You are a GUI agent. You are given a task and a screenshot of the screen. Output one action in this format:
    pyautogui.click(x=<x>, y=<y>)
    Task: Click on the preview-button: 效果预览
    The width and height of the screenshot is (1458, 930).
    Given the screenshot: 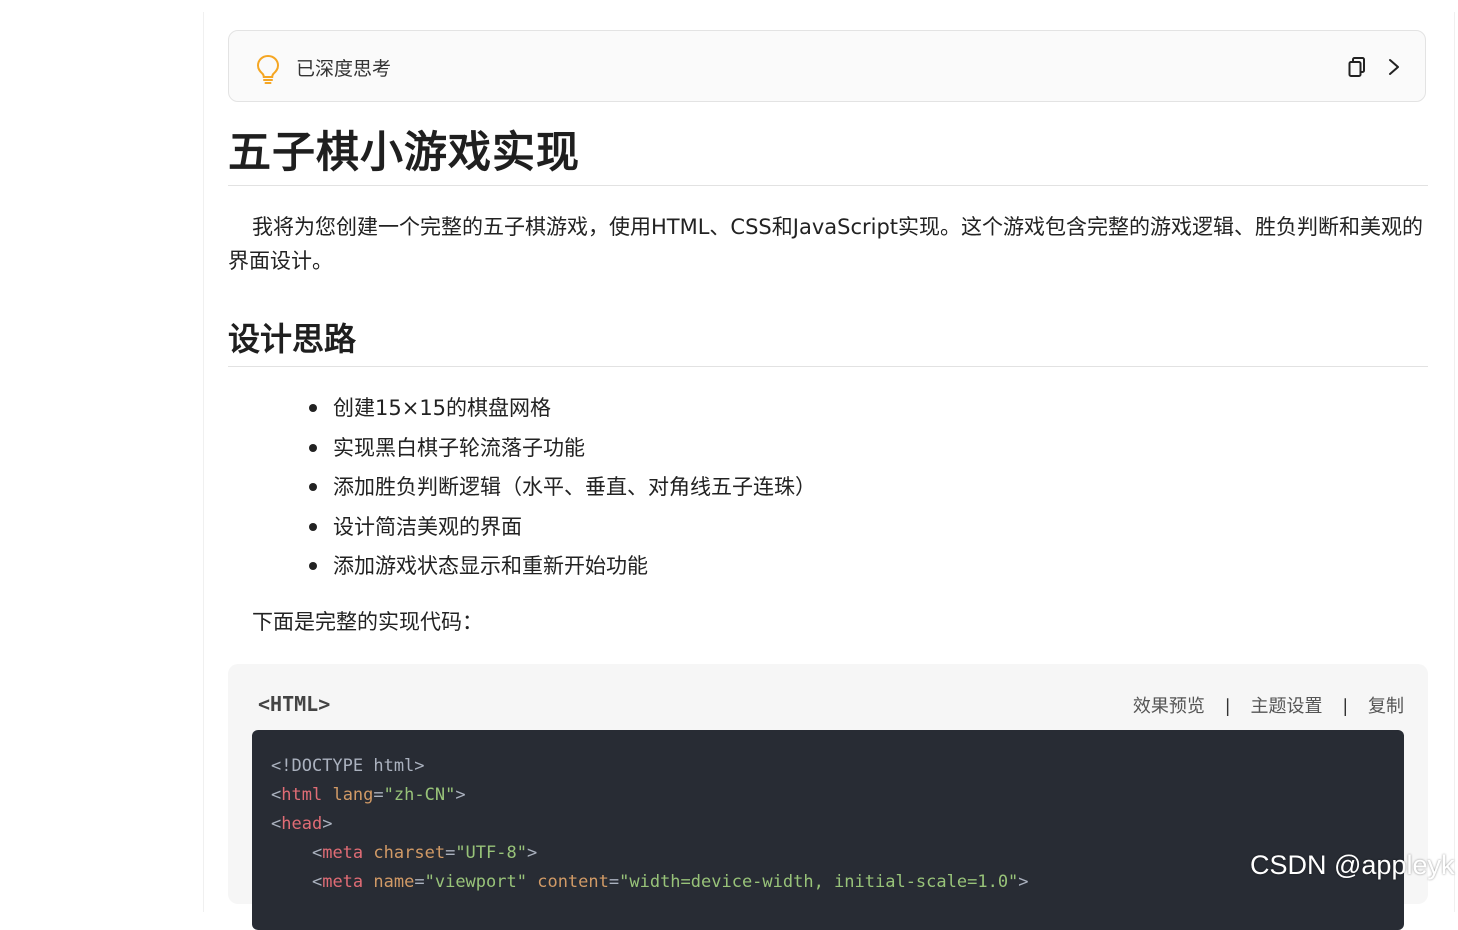 What is the action you would take?
    pyautogui.click(x=1169, y=706)
    